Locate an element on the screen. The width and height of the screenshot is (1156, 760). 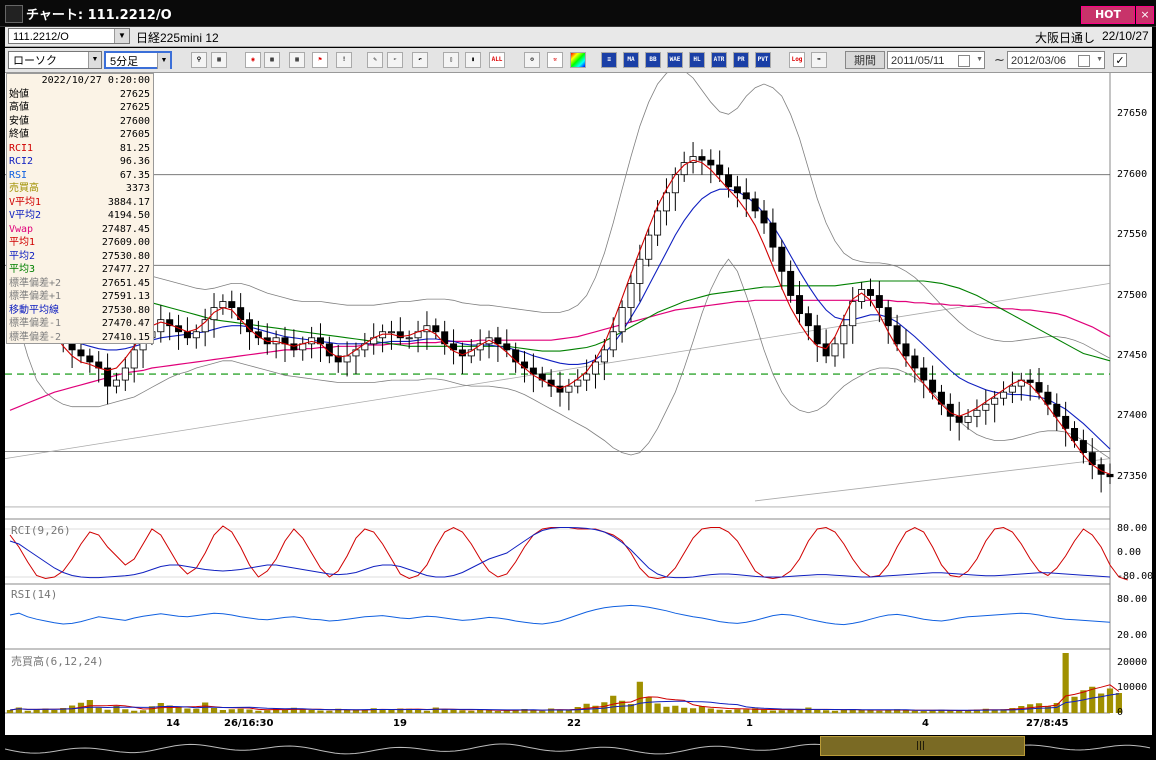
info-label: RCI2 is located at coordinates (21, 161).